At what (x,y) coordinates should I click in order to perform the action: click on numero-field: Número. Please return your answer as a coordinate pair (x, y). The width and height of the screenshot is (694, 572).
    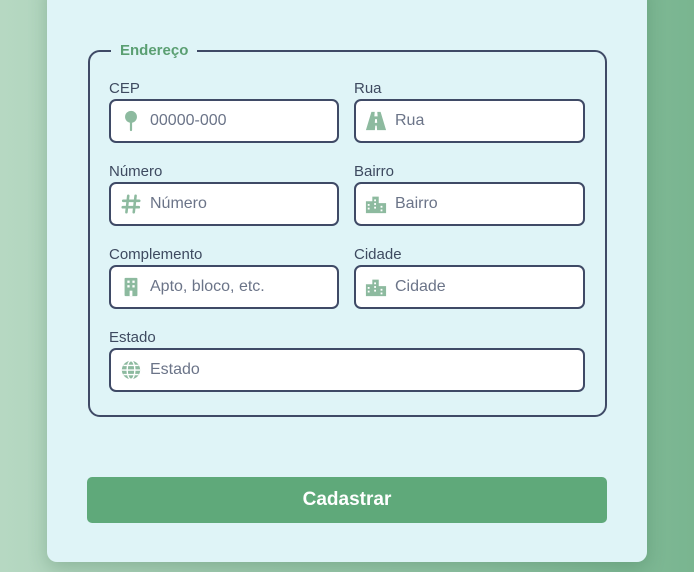
    Looking at the image, I should click on (224, 194).